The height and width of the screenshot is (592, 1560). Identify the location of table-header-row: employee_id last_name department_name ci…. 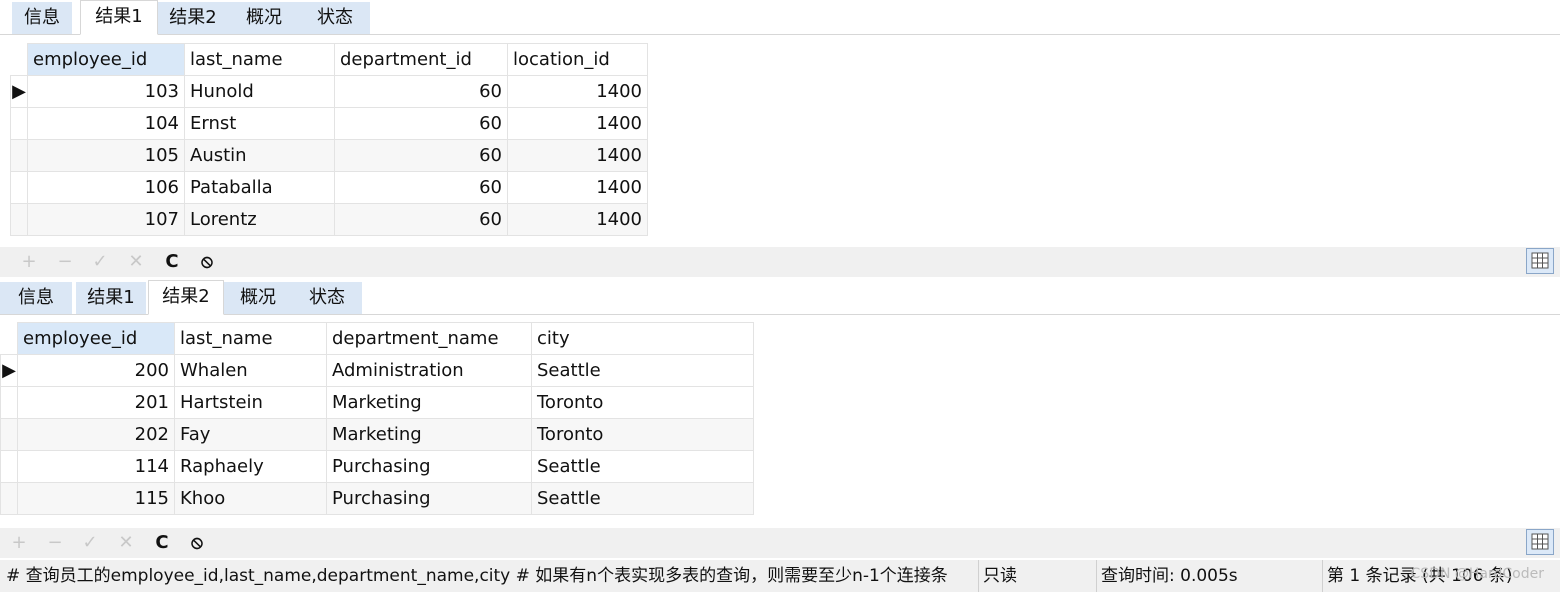
(377, 338).